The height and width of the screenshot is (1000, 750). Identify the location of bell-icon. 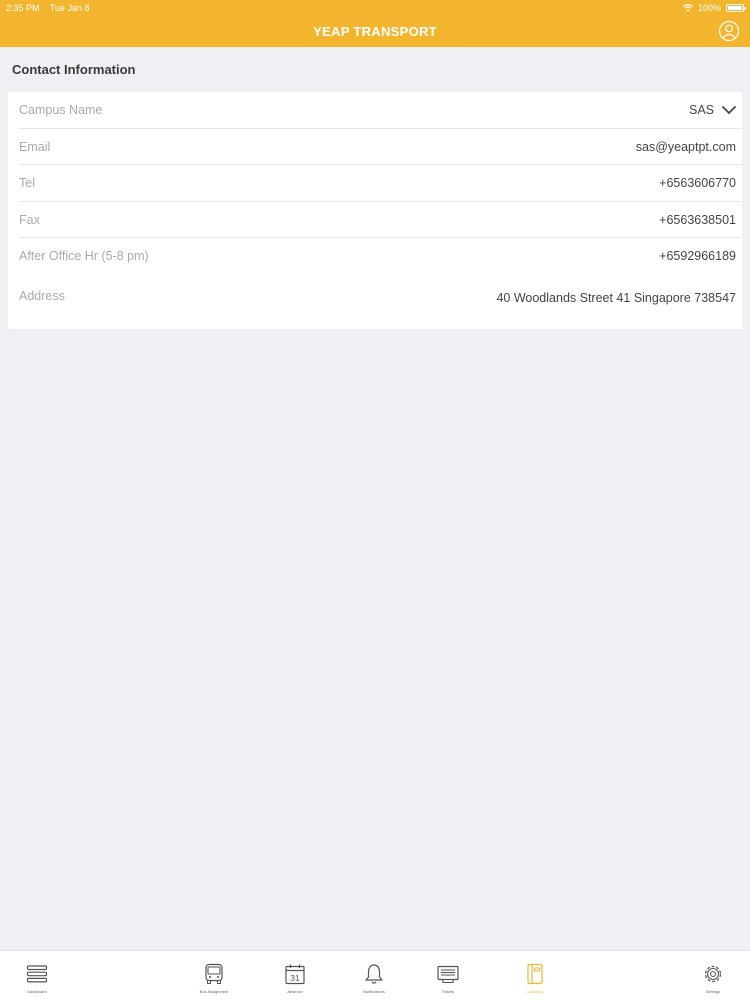
(374, 974).